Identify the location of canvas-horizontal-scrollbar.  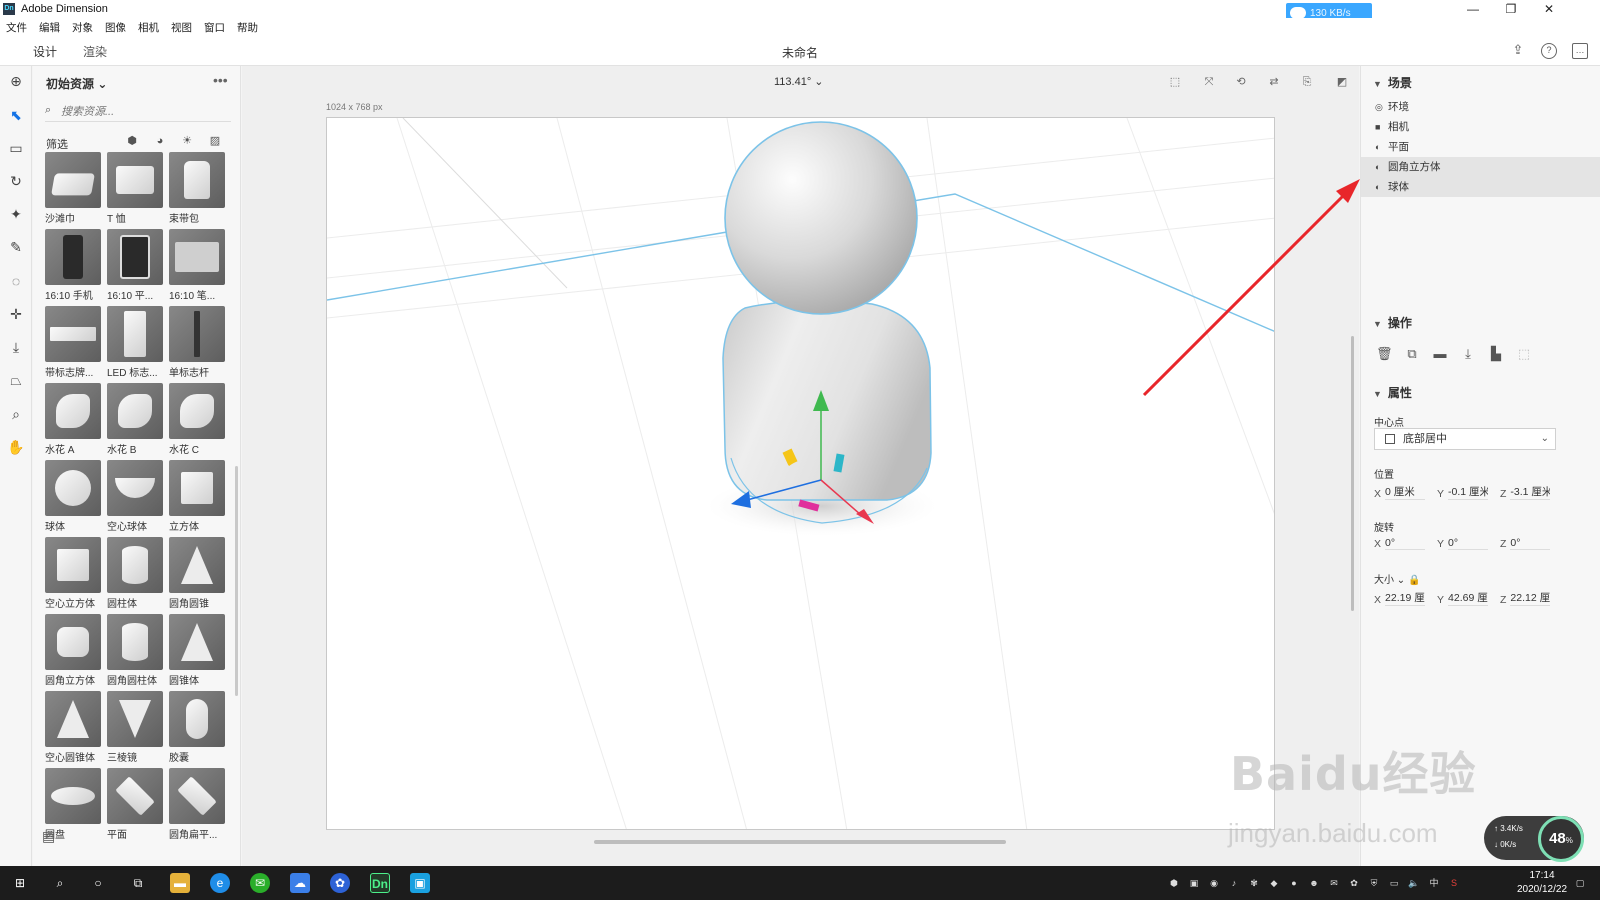
(800, 842).